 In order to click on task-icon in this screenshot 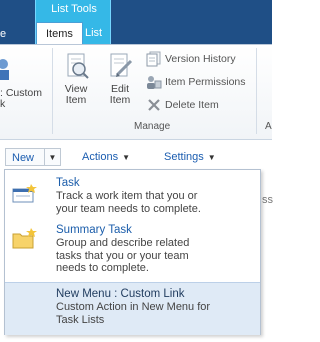, I will do `click(24, 193)`.